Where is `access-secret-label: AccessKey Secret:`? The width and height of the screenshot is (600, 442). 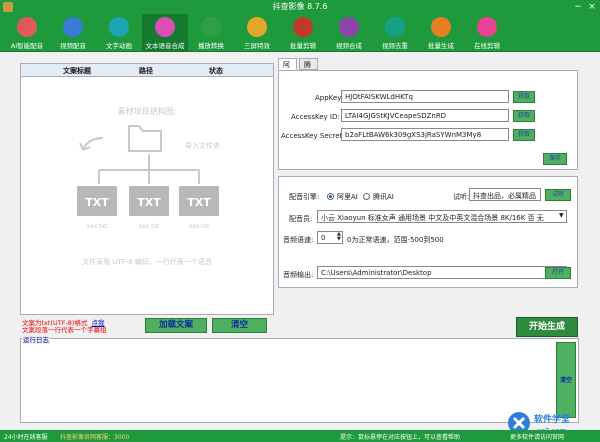
access-secret-label: AccessKey Secret: is located at coordinates (313, 136).